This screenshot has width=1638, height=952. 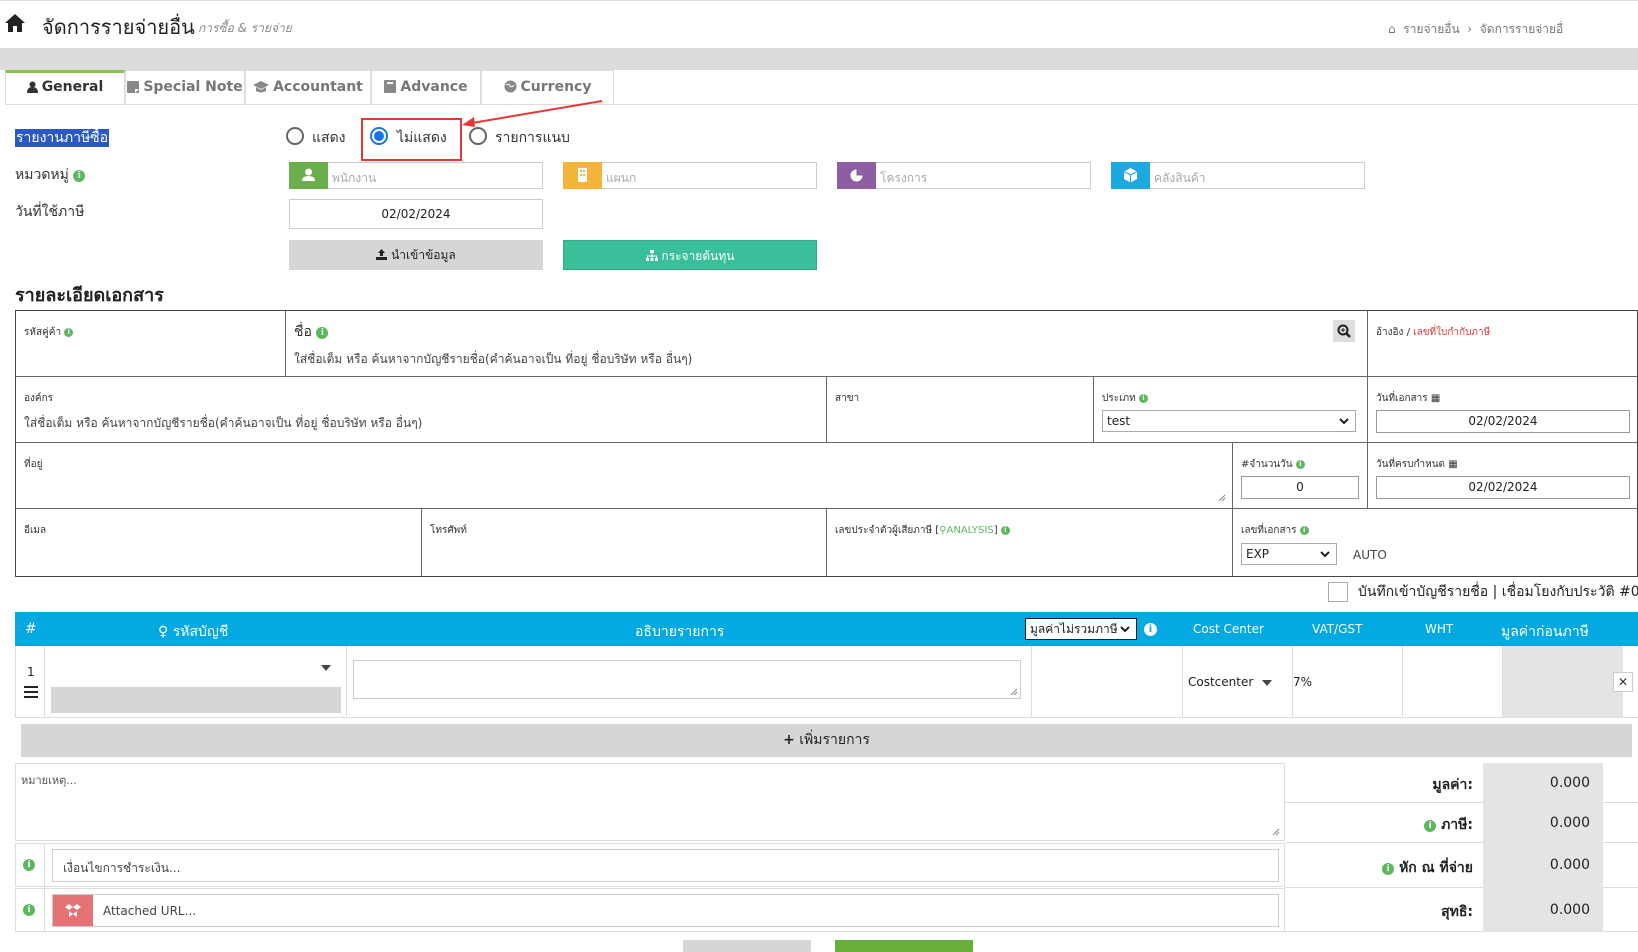 What do you see at coordinates (416, 175) in the screenshot?
I see `employee-field: พนักงาน` at bounding box center [416, 175].